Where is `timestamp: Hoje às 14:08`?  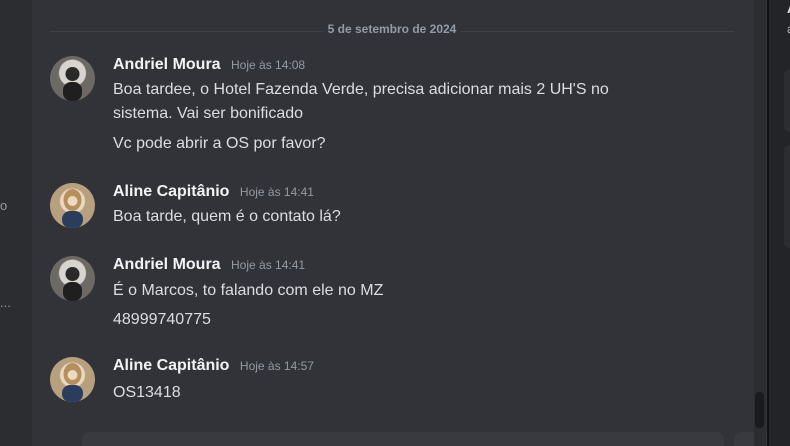
timestamp: Hoje às 14:08 is located at coordinates (268, 65).